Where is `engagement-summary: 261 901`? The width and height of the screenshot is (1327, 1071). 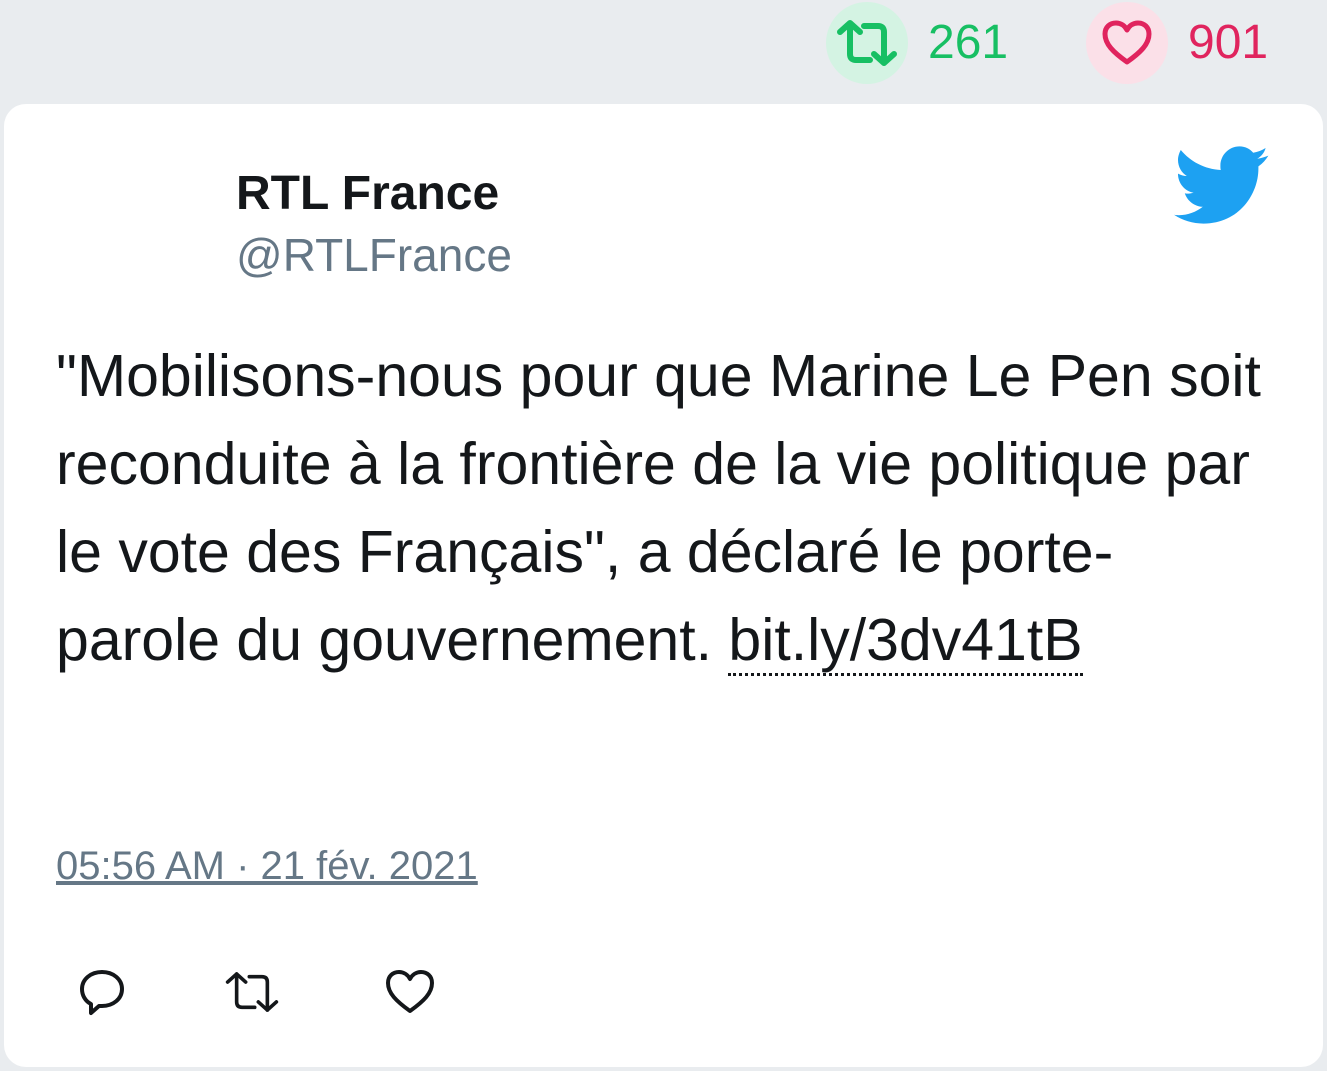
engagement-summary: 261 901 is located at coordinates (663, 50).